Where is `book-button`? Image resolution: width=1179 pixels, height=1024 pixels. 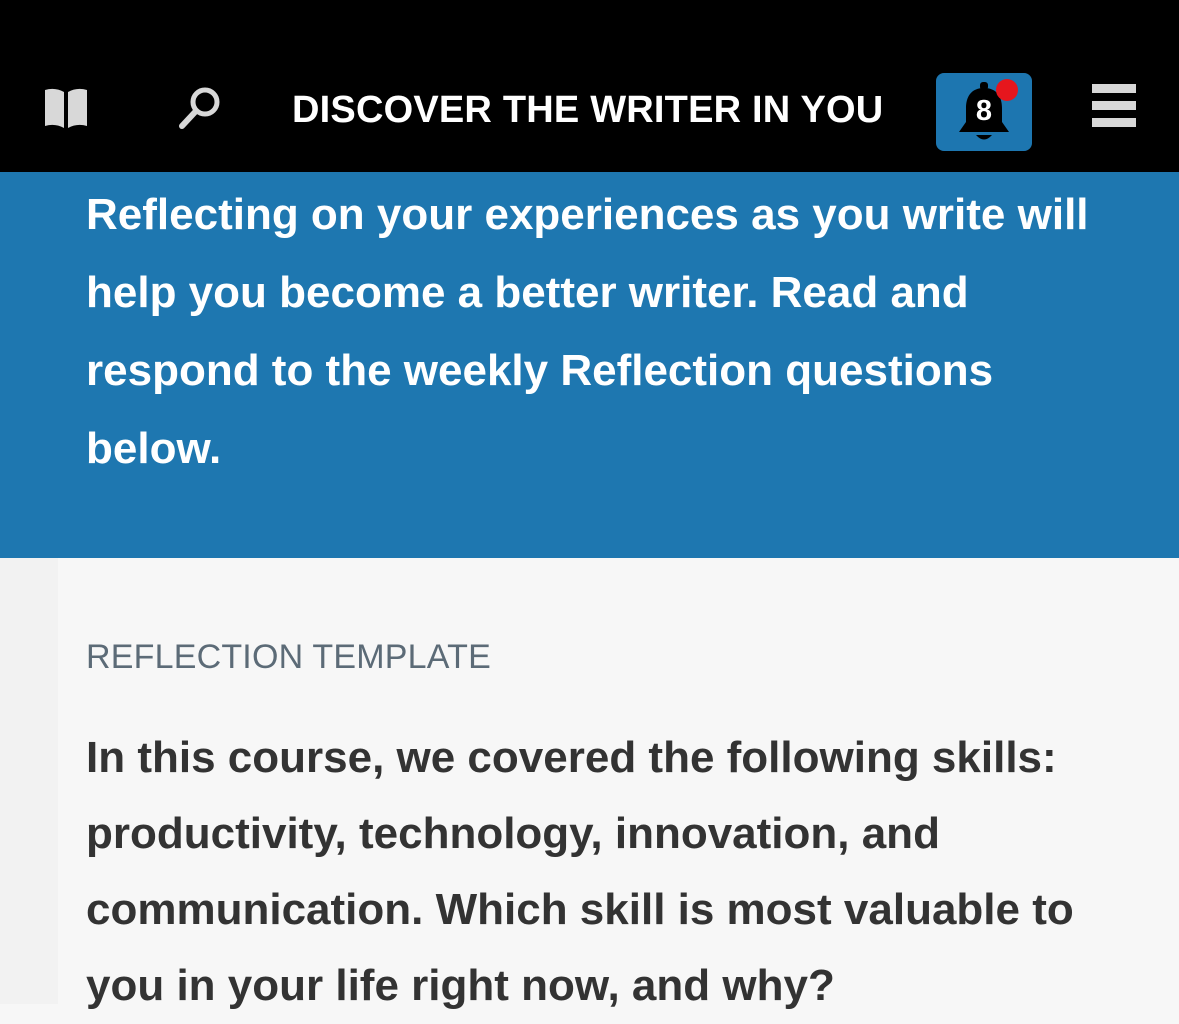 book-button is located at coordinates (66, 108).